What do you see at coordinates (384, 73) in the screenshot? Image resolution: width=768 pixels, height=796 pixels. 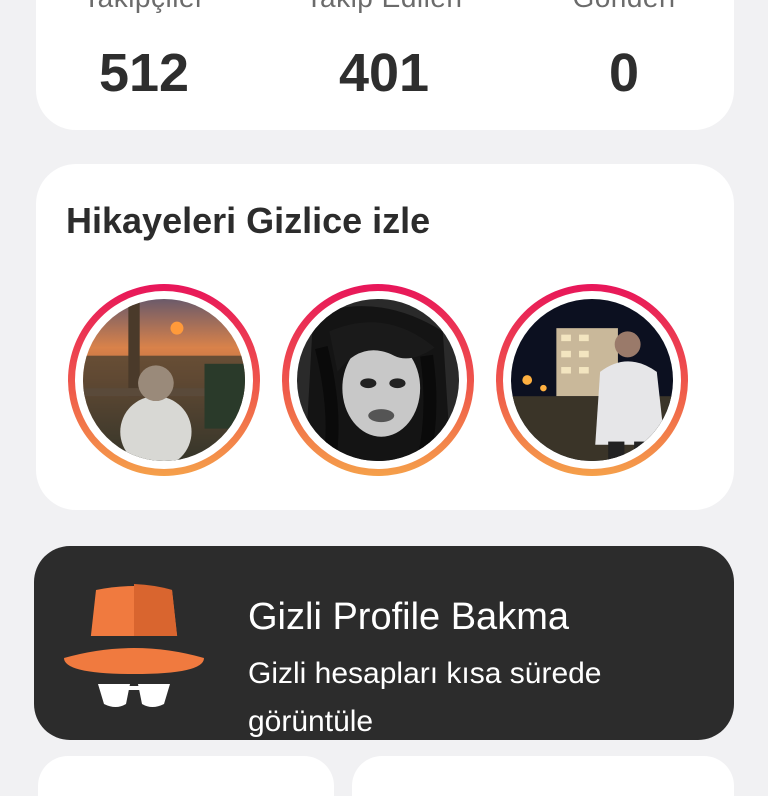 I see `stat-value: 401` at bounding box center [384, 73].